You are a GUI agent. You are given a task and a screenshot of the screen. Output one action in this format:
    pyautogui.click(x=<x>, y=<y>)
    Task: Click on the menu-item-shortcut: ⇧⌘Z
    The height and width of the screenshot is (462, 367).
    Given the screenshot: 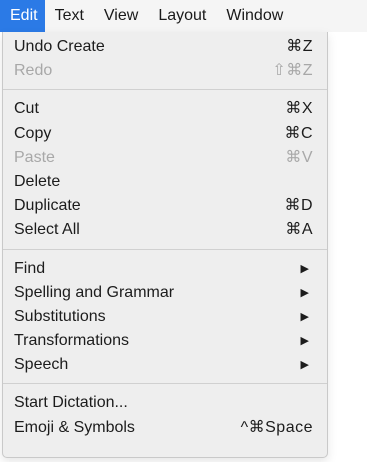 What is the action you would take?
    pyautogui.click(x=292, y=71)
    